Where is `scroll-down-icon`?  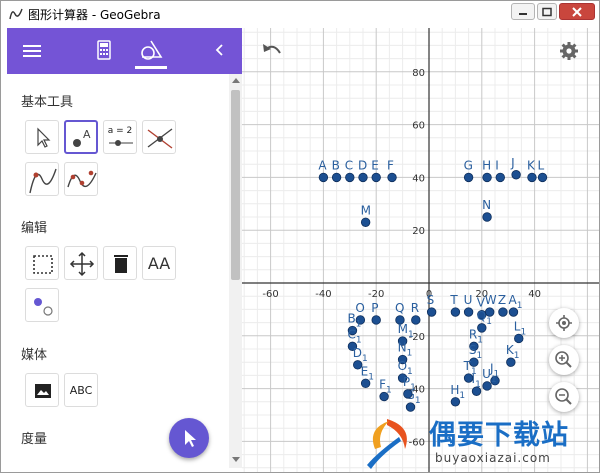 scroll-down-icon is located at coordinates (236, 459).